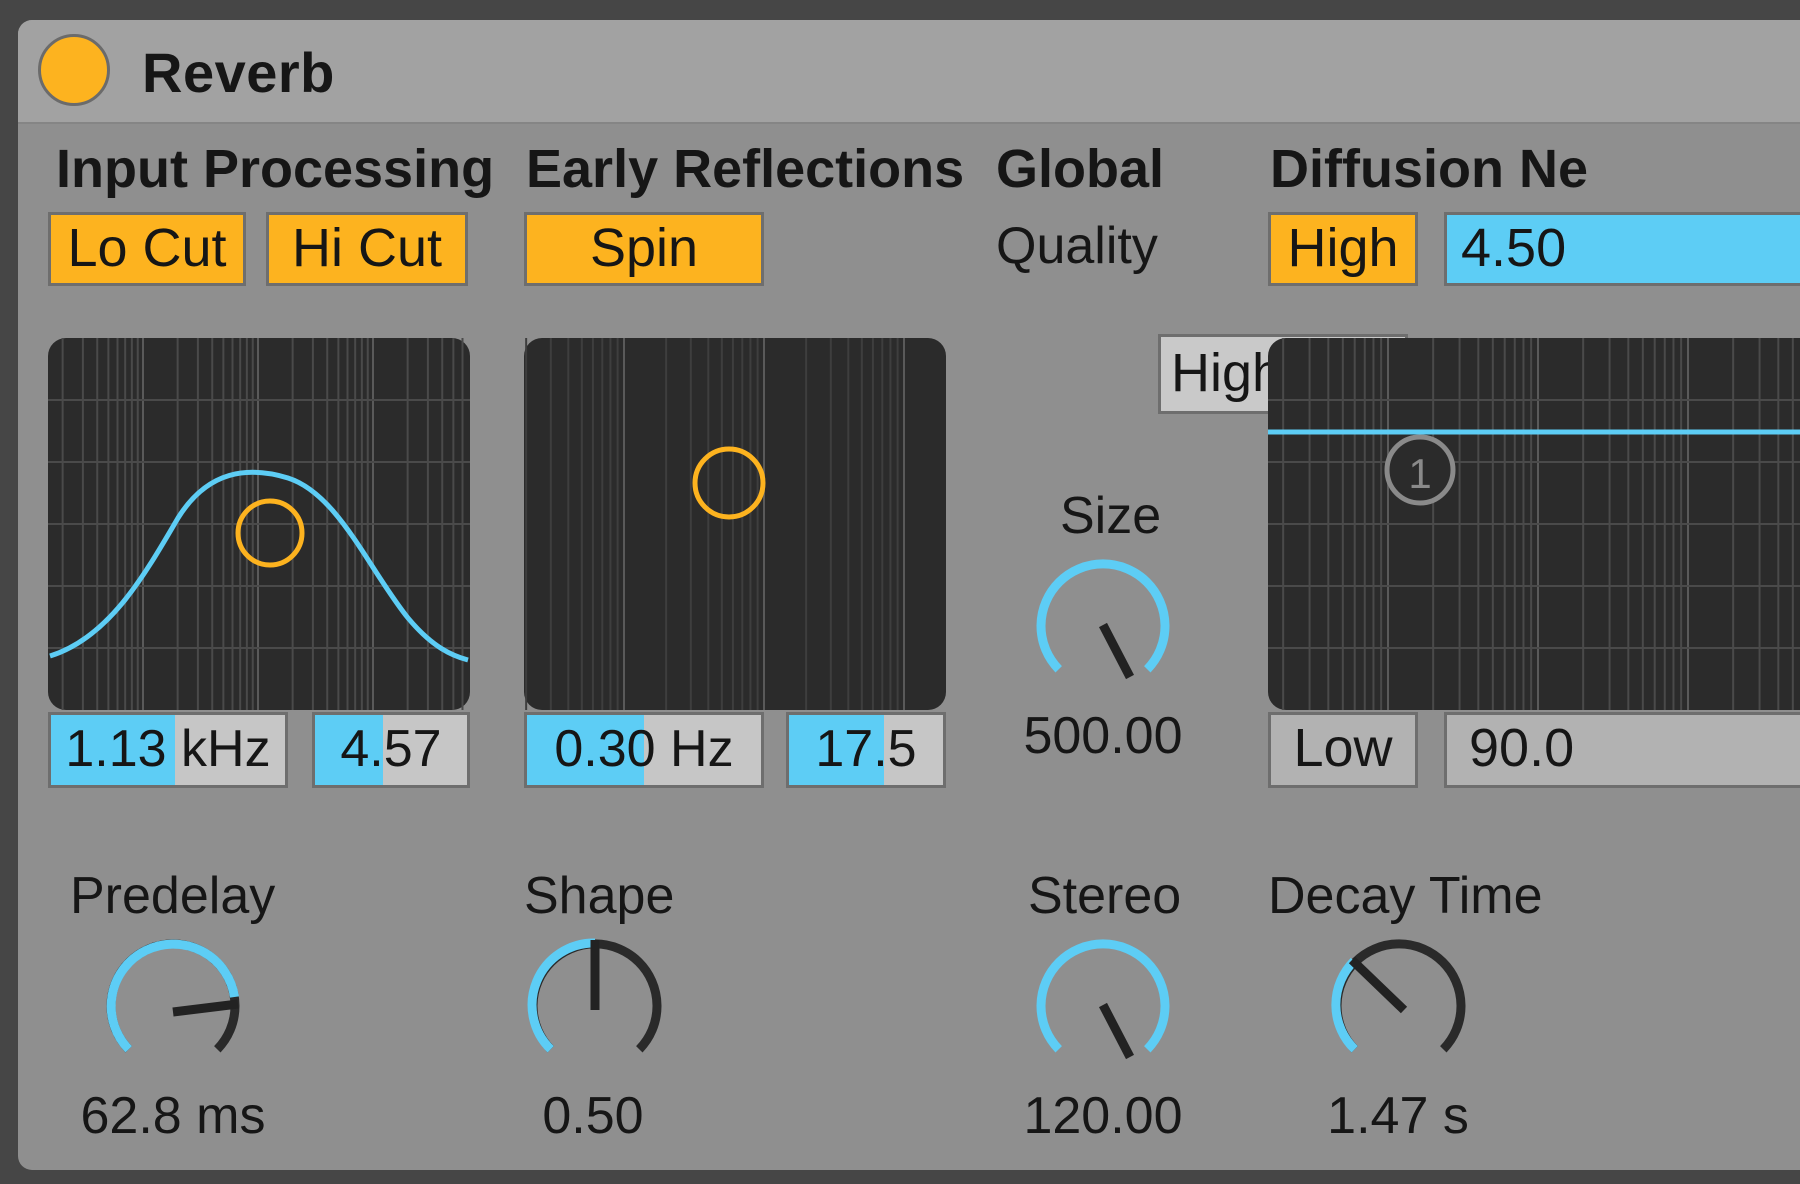 This screenshot has width=1800, height=1184. Describe the element at coordinates (745, 169) in the screenshot. I see `early-reflections-heading: Early Reflections` at that location.